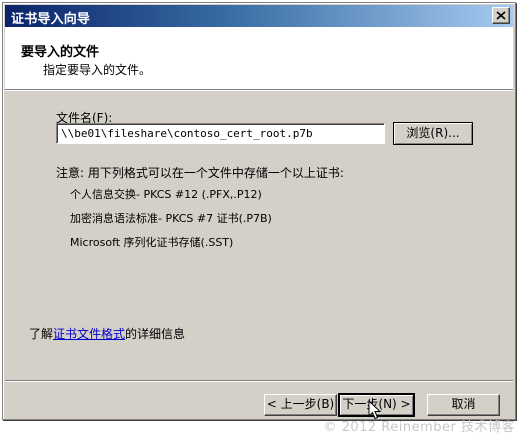 Image resolution: width=521 pixels, height=437 pixels. What do you see at coordinates (419, 427) in the screenshot?
I see `watermark: © 2012 Reinember 技术博客` at bounding box center [419, 427].